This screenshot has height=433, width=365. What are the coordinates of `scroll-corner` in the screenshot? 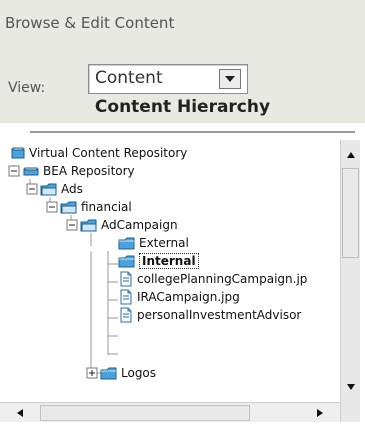 It's located at (350, 412).